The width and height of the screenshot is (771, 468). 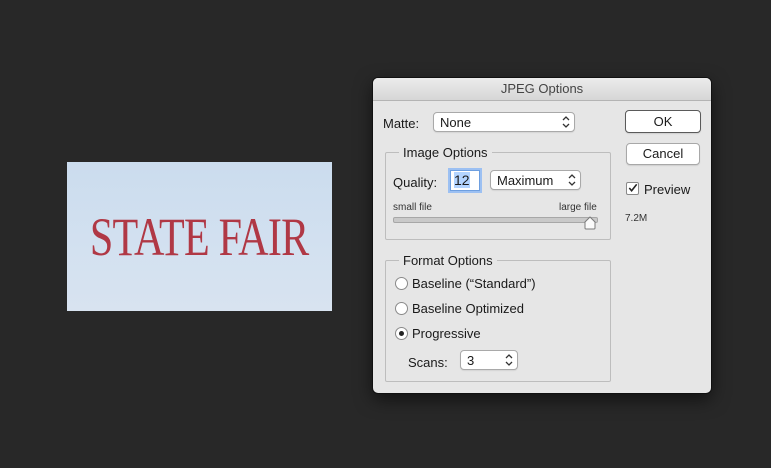 I want to click on quality-preset-select: Maximum, so click(x=535, y=180).